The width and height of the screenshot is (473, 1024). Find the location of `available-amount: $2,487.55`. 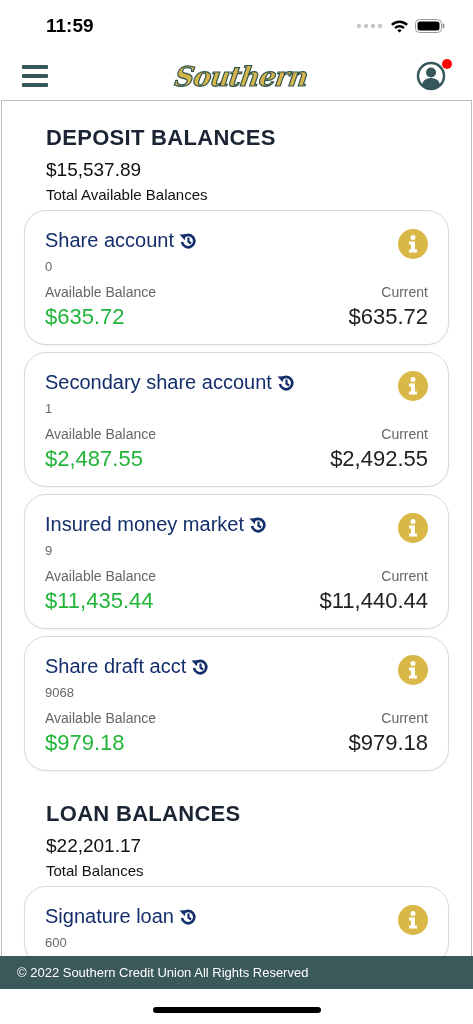

available-amount: $2,487.55 is located at coordinates (94, 459).